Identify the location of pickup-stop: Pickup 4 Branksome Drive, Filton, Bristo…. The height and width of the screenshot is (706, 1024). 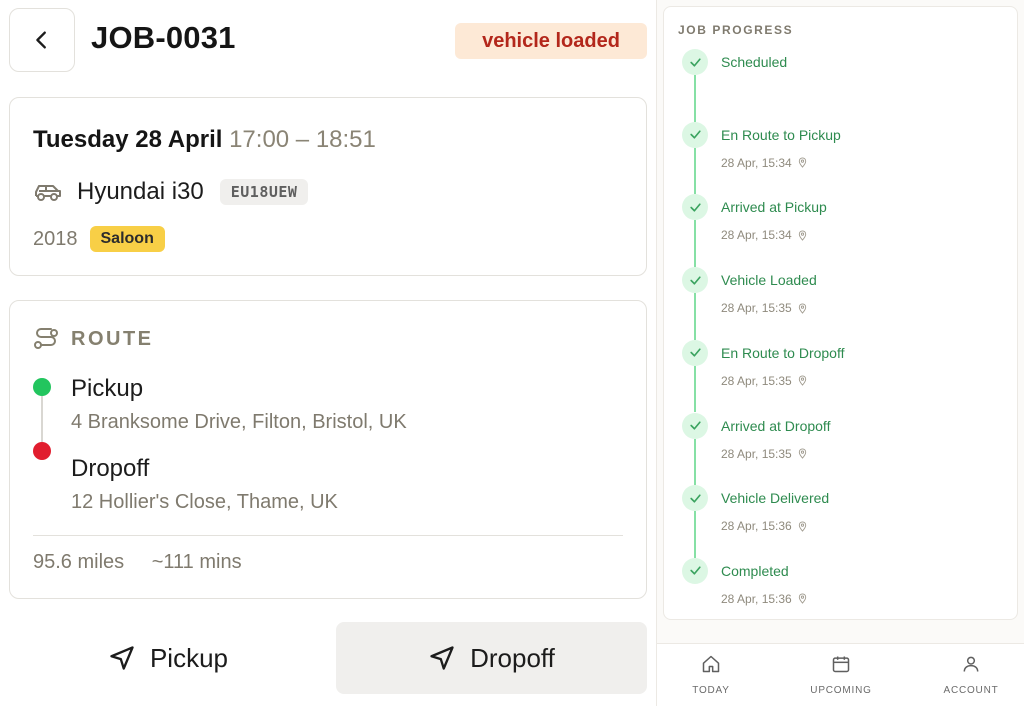
(239, 404).